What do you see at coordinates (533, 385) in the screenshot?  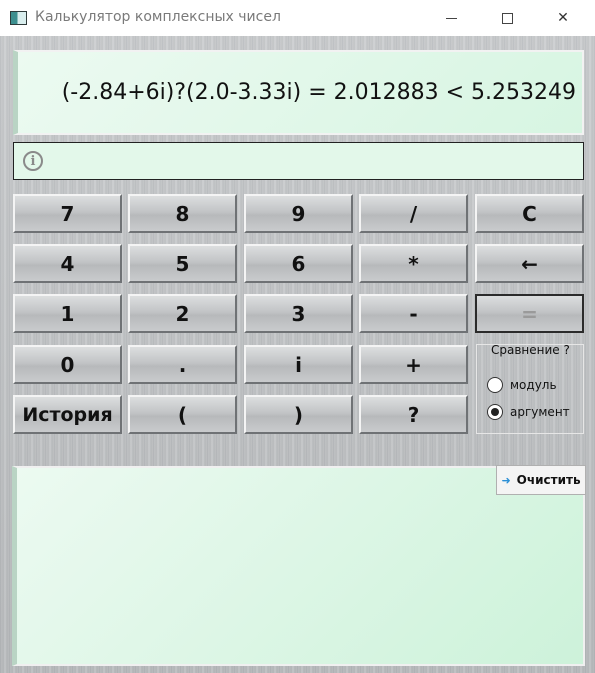 I see `radio-modulus-label: модуль` at bounding box center [533, 385].